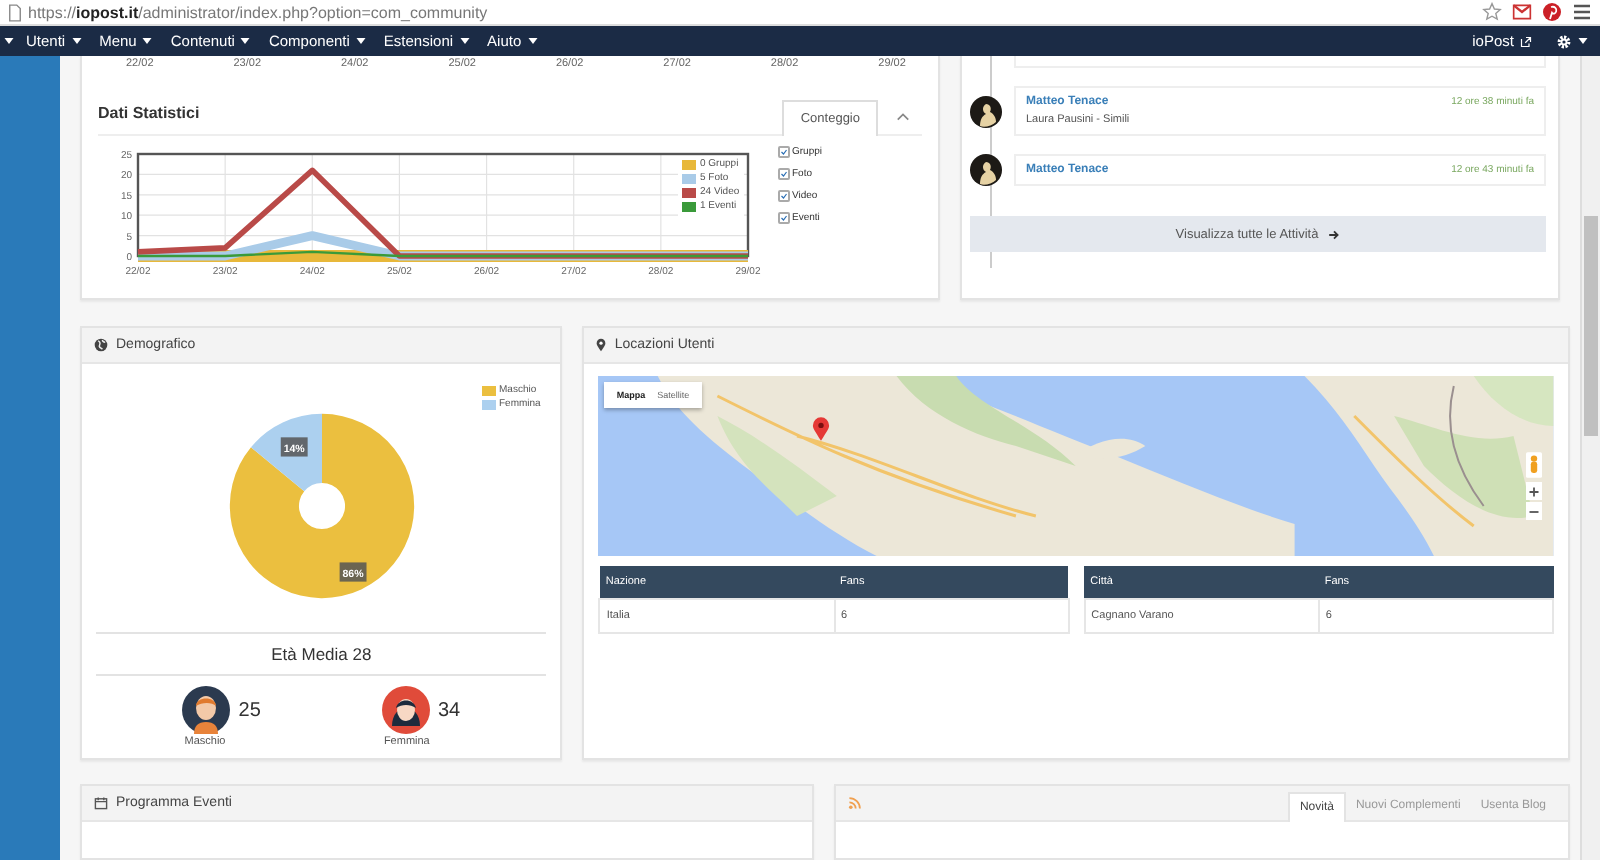 This screenshot has height=860, width=1600. Describe the element at coordinates (249, 710) in the screenshot. I see `count: 25` at that location.